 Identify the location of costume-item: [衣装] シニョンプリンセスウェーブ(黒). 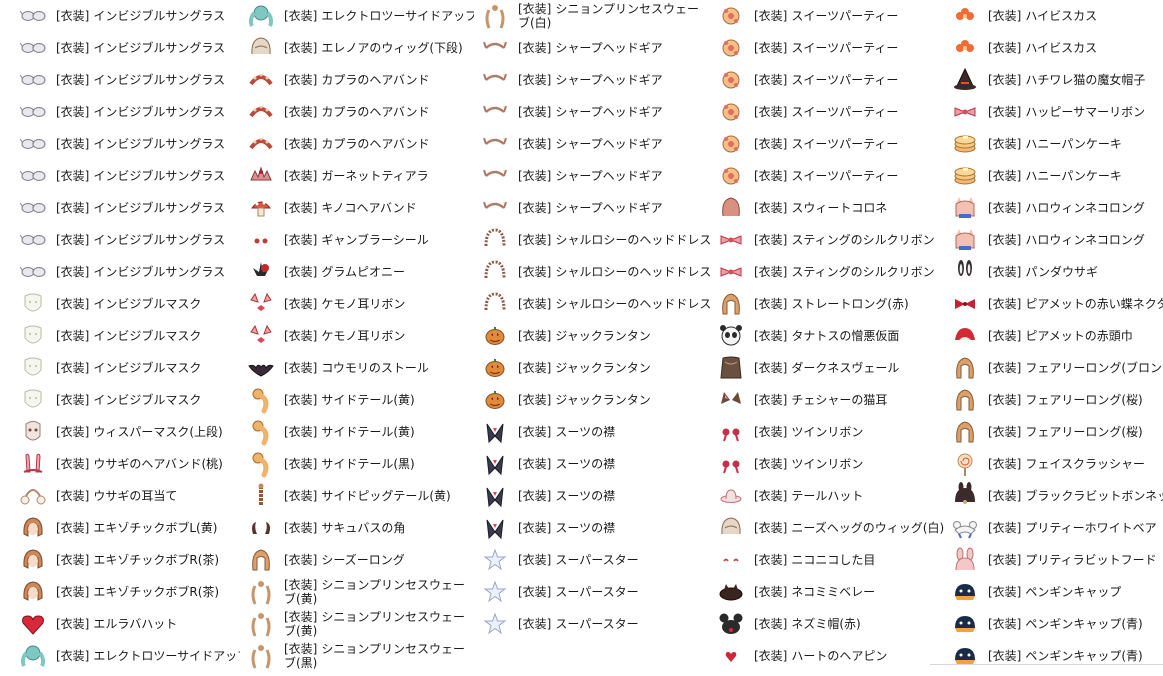
(360, 656).